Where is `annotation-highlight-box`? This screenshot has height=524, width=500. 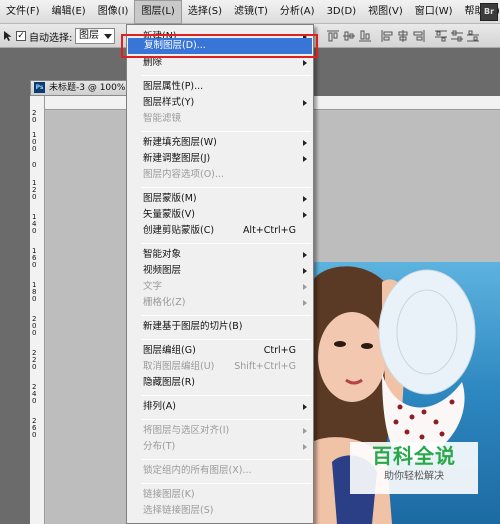 annotation-highlight-box is located at coordinates (219, 46).